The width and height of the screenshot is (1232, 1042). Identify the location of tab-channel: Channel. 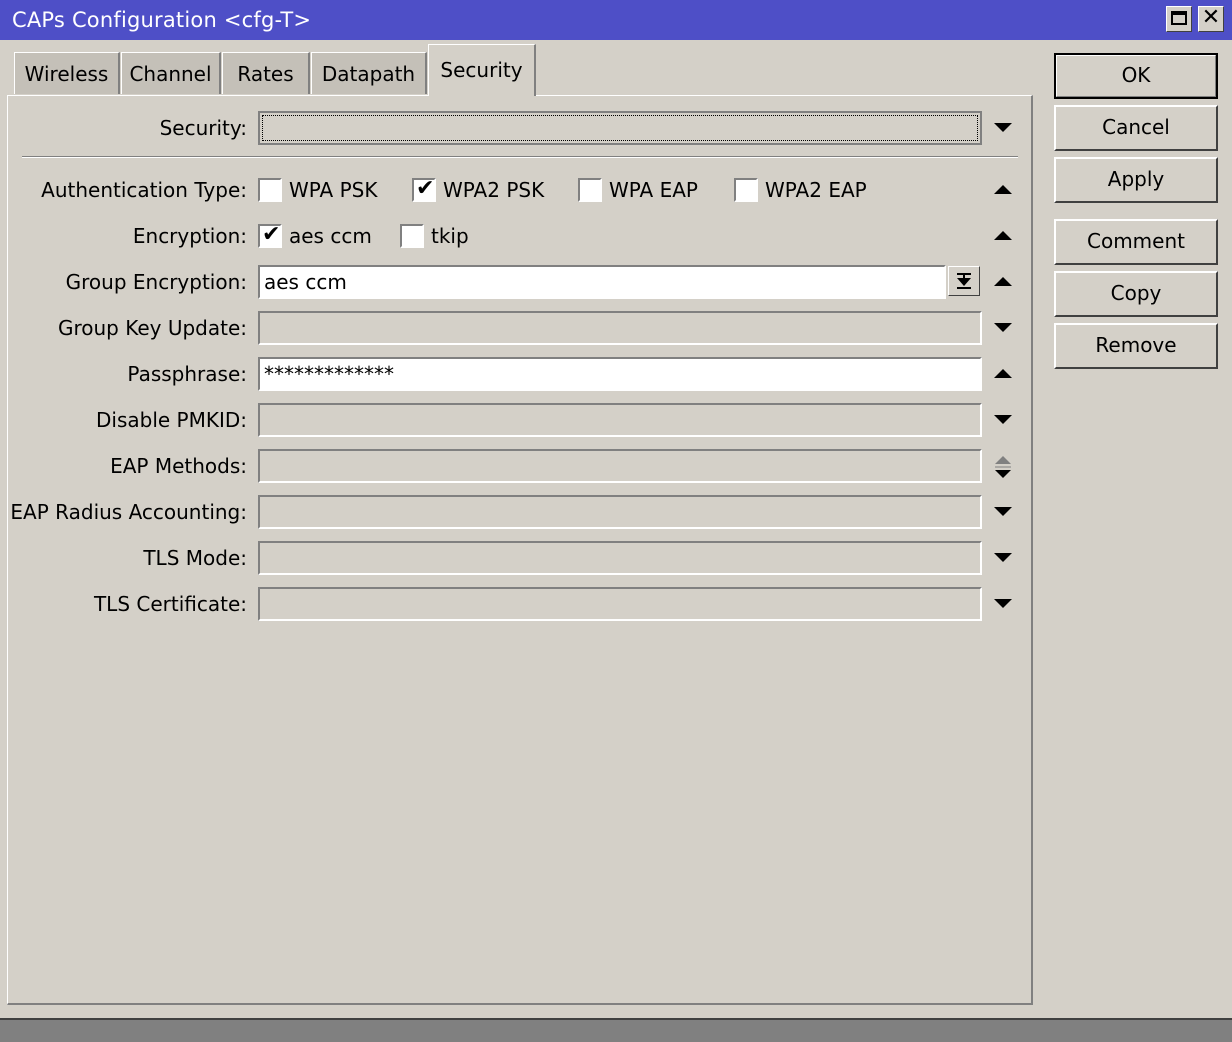
(171, 73).